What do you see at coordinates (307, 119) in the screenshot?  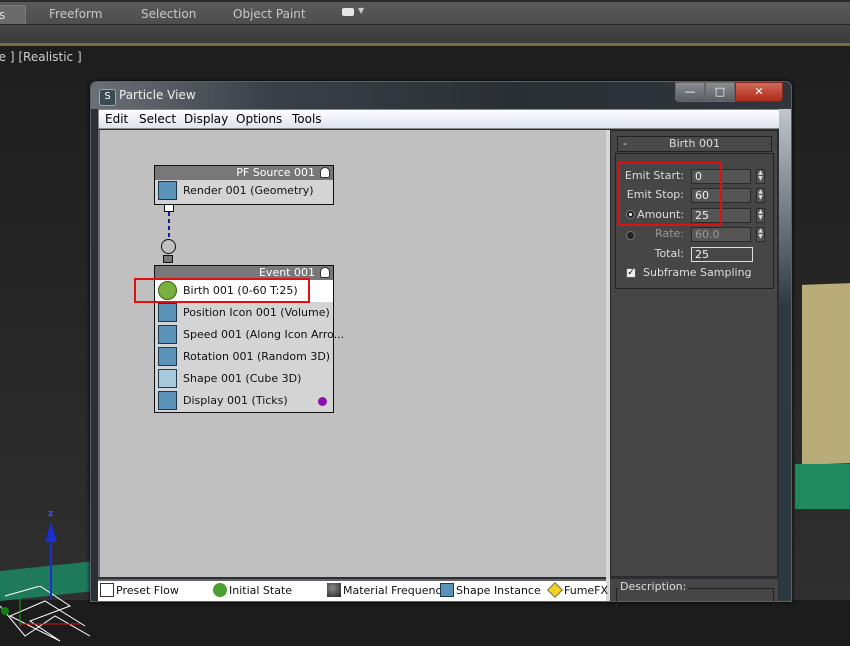 I see `menu-tools: Tools` at bounding box center [307, 119].